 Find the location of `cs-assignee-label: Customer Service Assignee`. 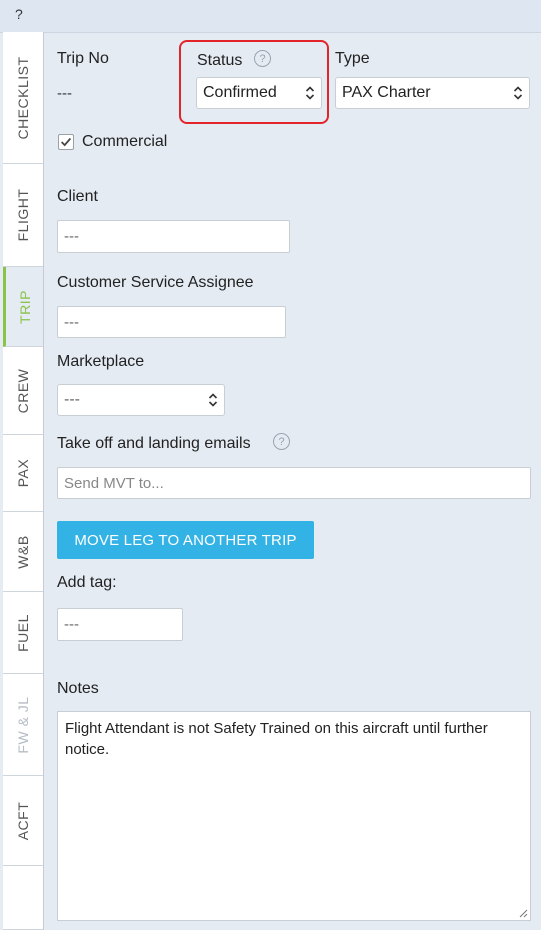

cs-assignee-label: Customer Service Assignee is located at coordinates (155, 282).